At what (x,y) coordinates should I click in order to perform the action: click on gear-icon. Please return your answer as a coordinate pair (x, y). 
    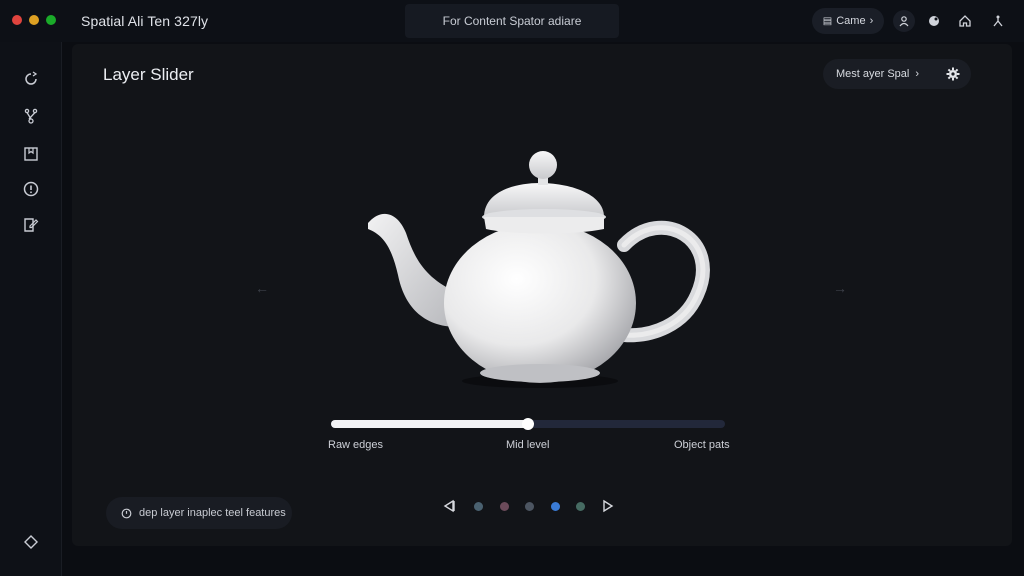
    Looking at the image, I should click on (953, 74).